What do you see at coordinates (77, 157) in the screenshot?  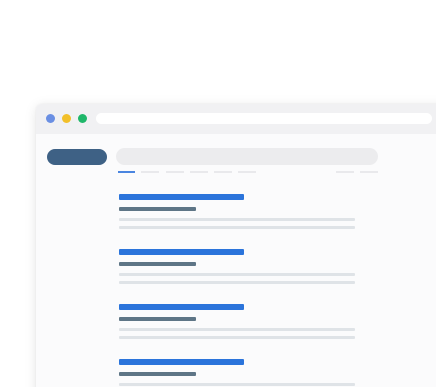 I see `site-logo` at bounding box center [77, 157].